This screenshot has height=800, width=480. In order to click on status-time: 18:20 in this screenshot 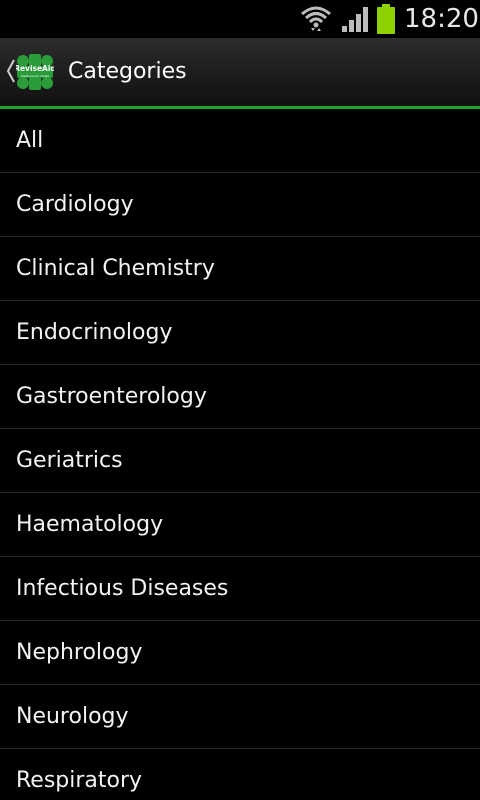, I will do `click(441, 19)`.